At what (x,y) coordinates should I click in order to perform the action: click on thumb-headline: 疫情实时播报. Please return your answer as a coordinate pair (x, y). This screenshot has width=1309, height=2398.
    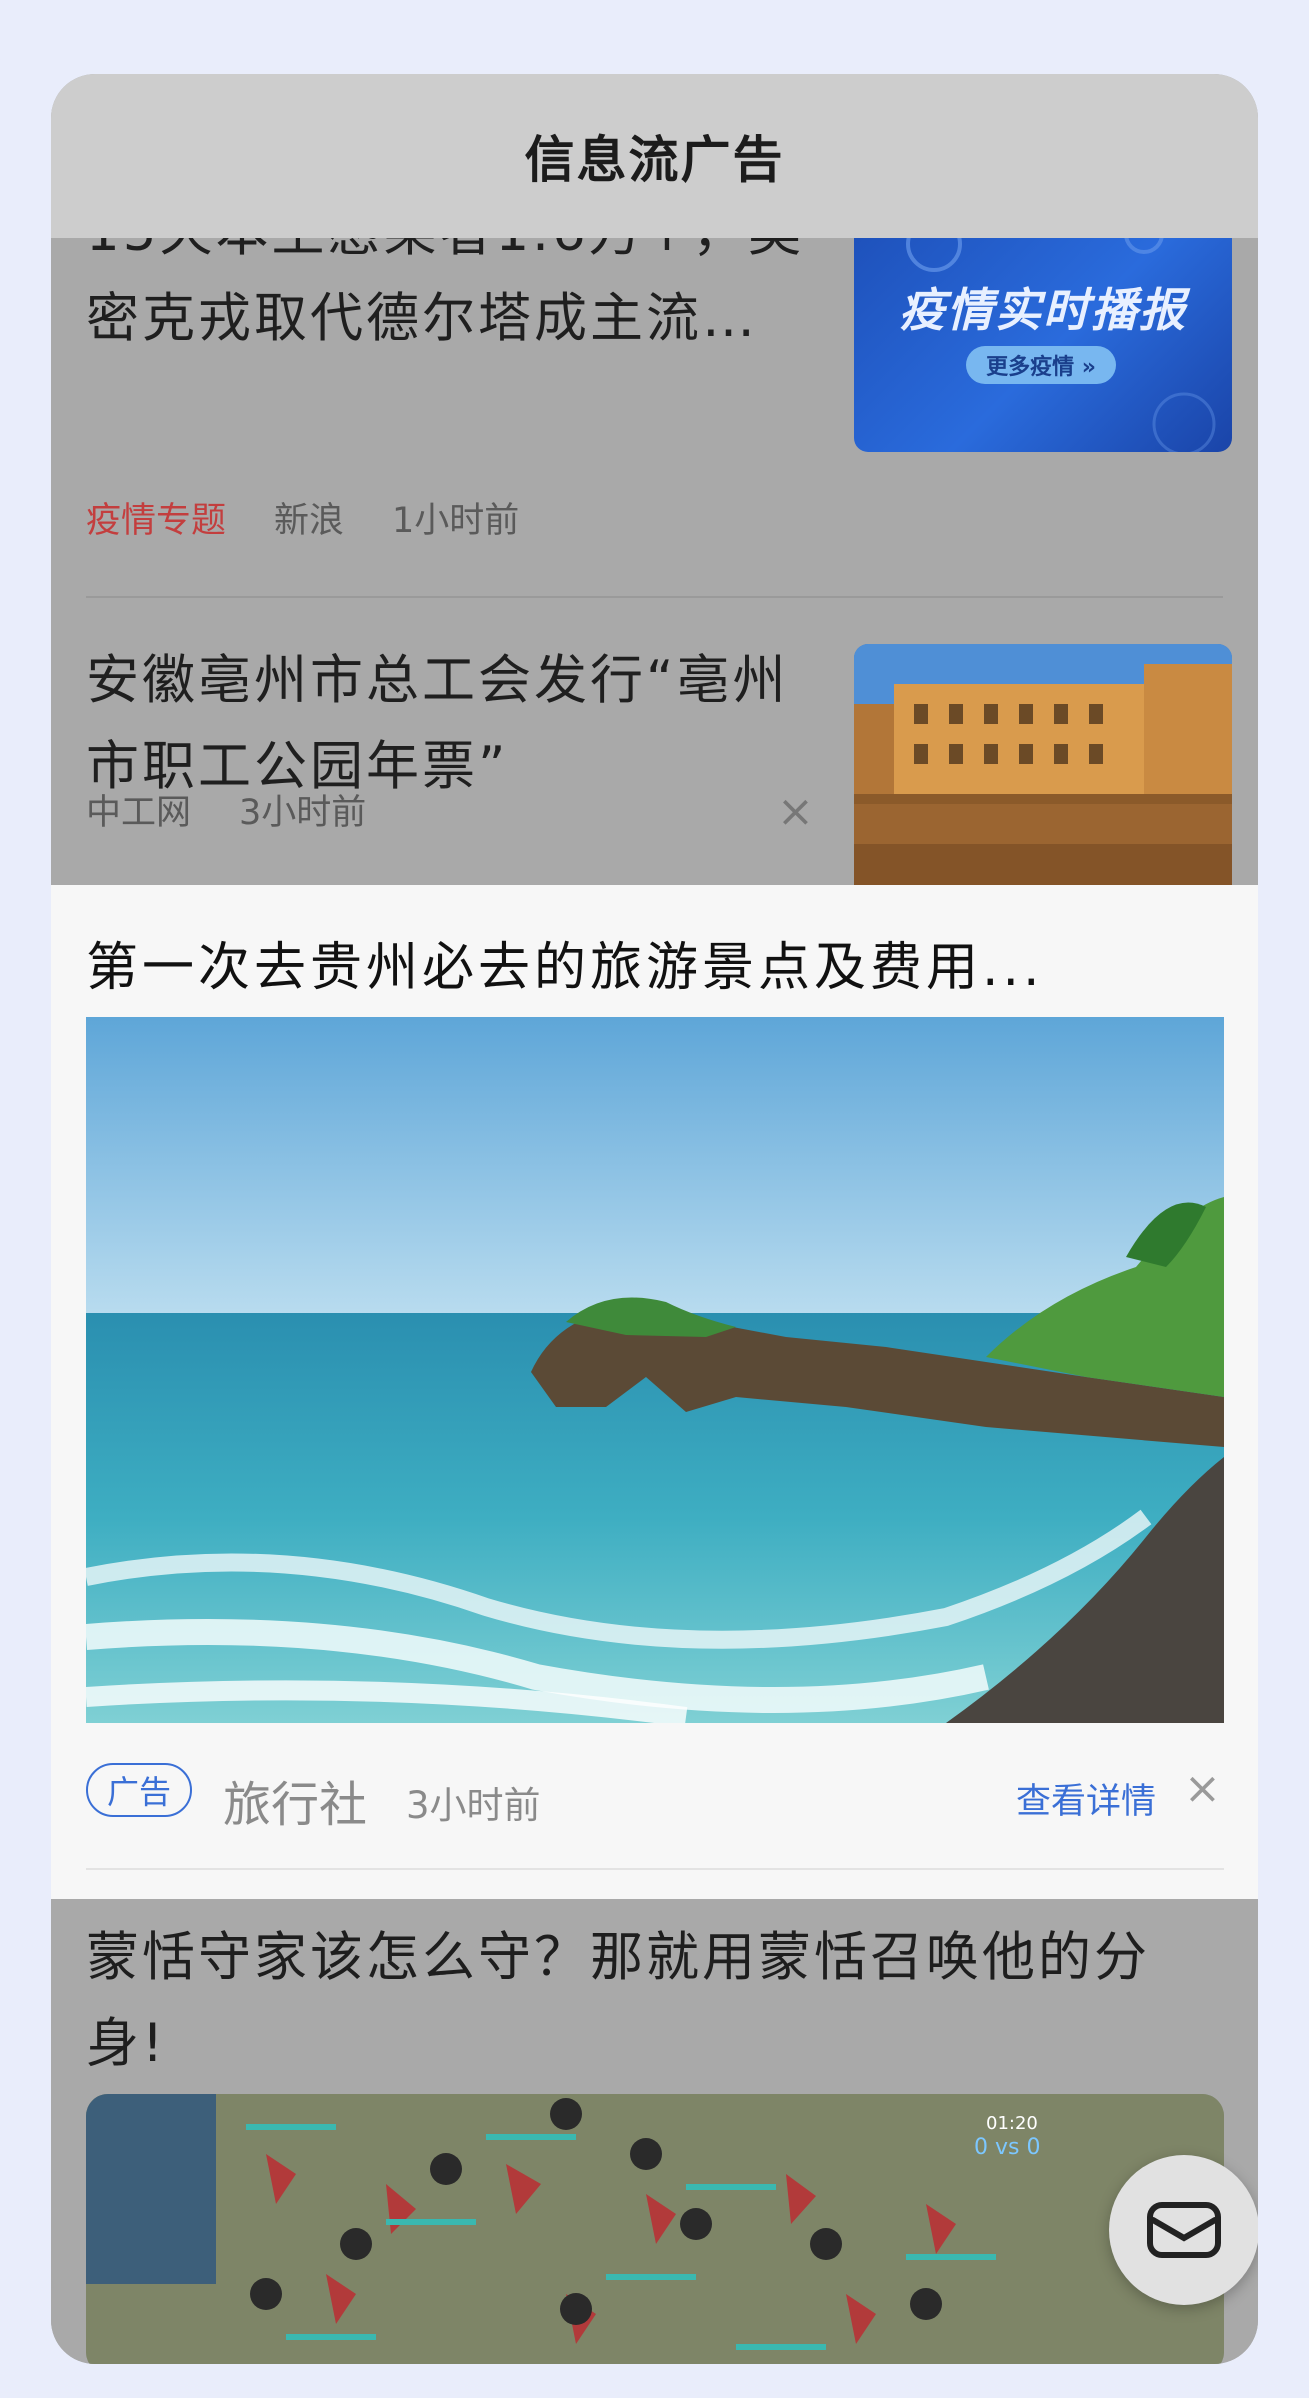
    Looking at the image, I should click on (1043, 310).